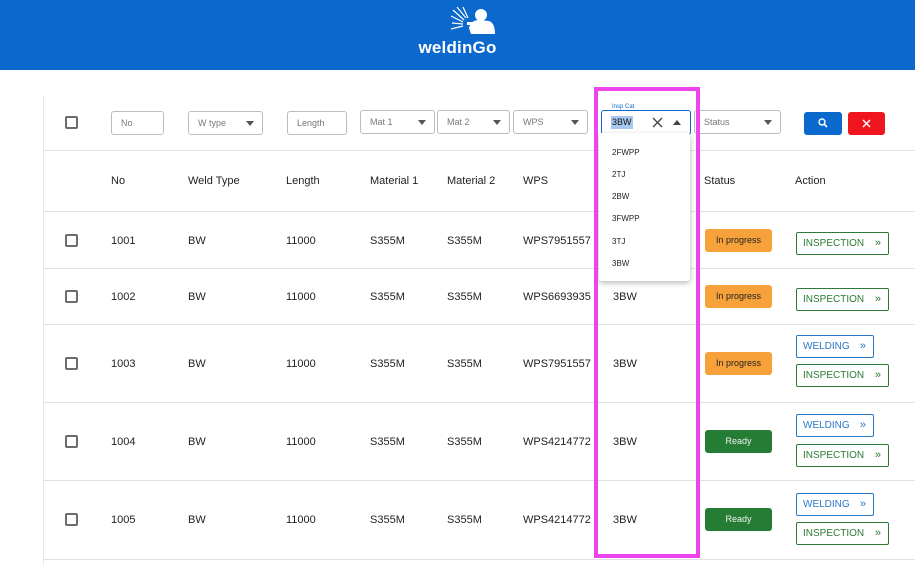 The width and height of the screenshot is (915, 565). I want to click on close-icon, so click(866, 123).